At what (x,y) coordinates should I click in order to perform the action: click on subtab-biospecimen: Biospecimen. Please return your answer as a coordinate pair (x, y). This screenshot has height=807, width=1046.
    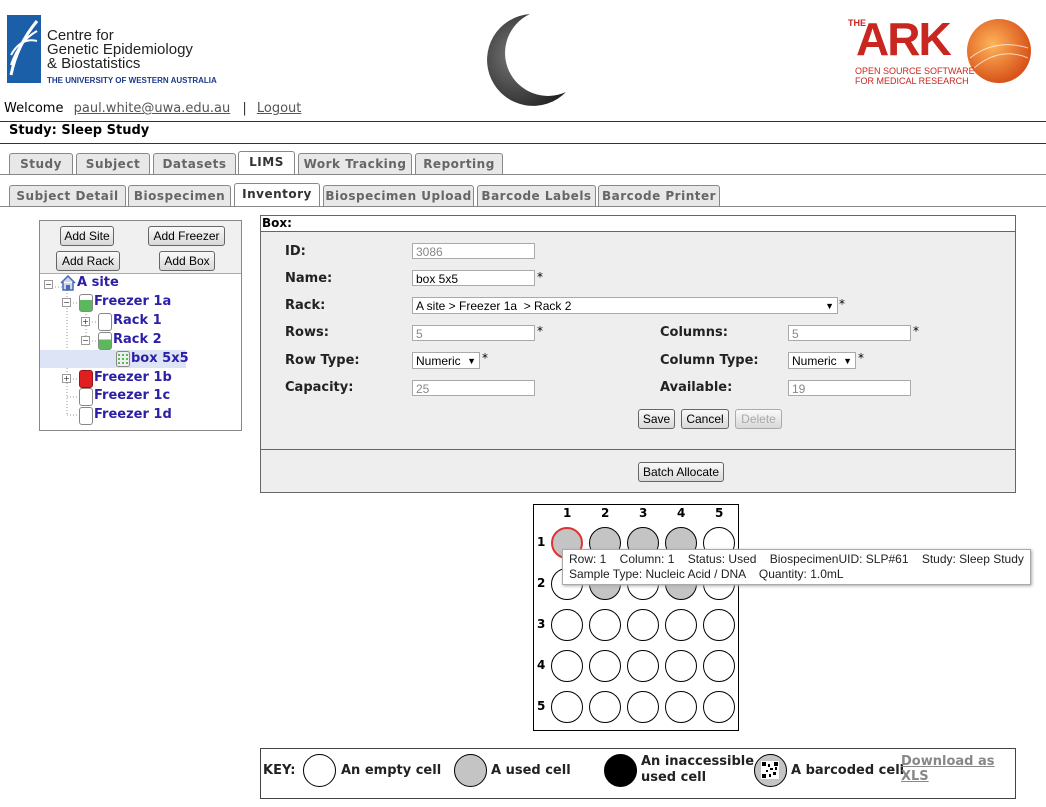
    Looking at the image, I should click on (179, 195).